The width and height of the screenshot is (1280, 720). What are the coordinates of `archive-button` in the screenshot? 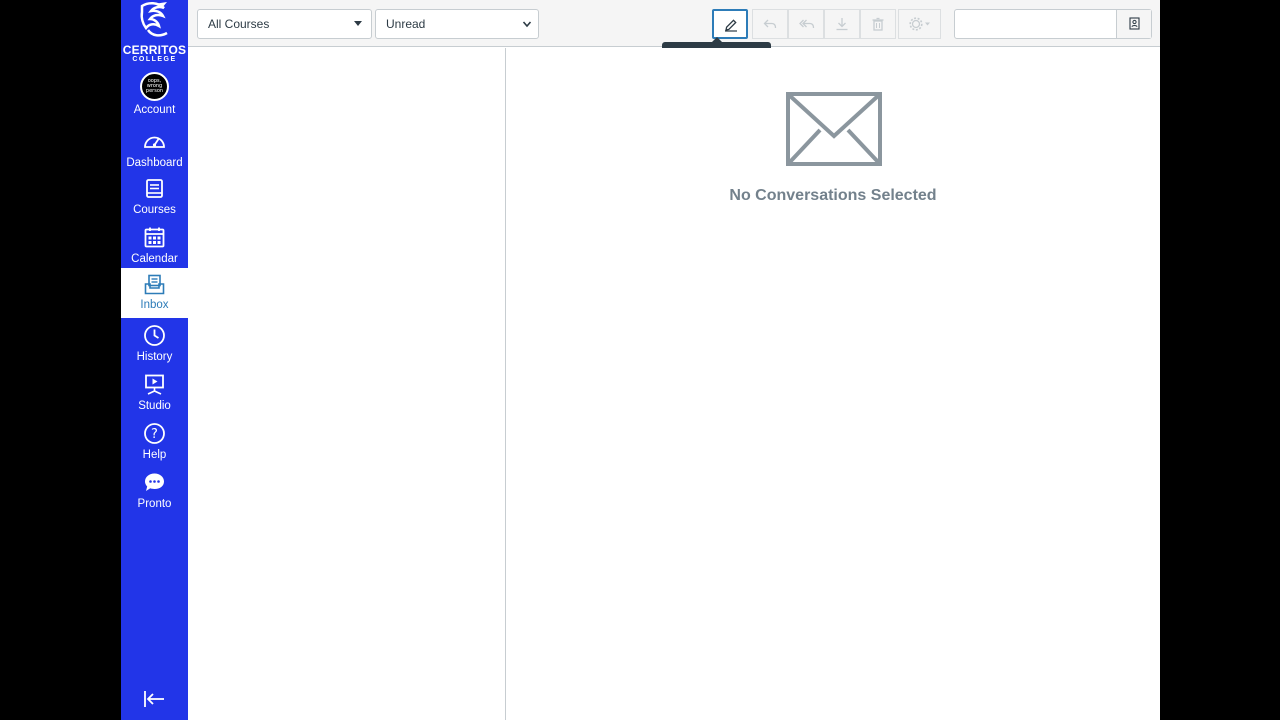 It's located at (842, 24).